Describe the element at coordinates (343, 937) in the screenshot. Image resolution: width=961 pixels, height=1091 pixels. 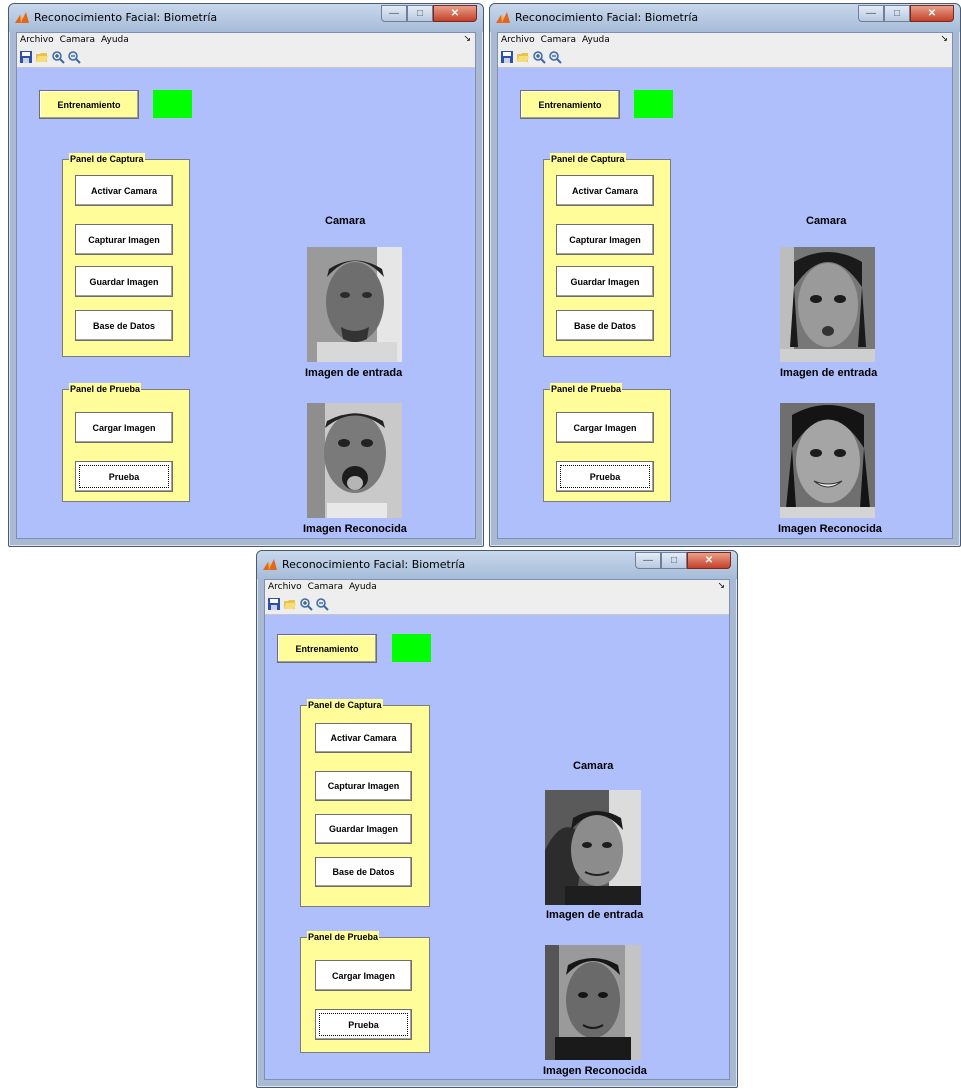
I see `test-panel-title: Panel de Prueba` at that location.